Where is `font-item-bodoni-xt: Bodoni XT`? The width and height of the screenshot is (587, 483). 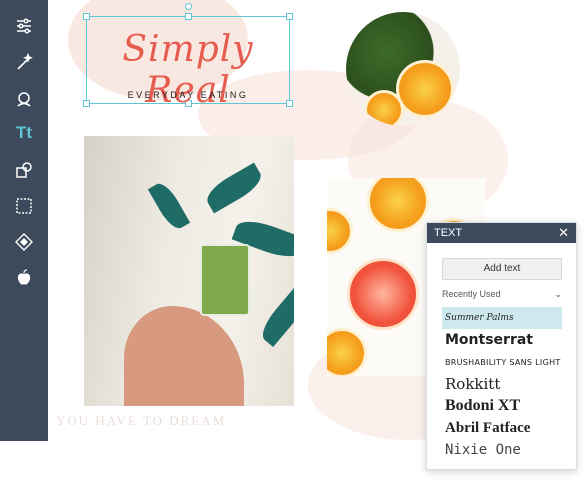
font-item-bodoni-xt: Bodoni XT is located at coordinates (502, 406).